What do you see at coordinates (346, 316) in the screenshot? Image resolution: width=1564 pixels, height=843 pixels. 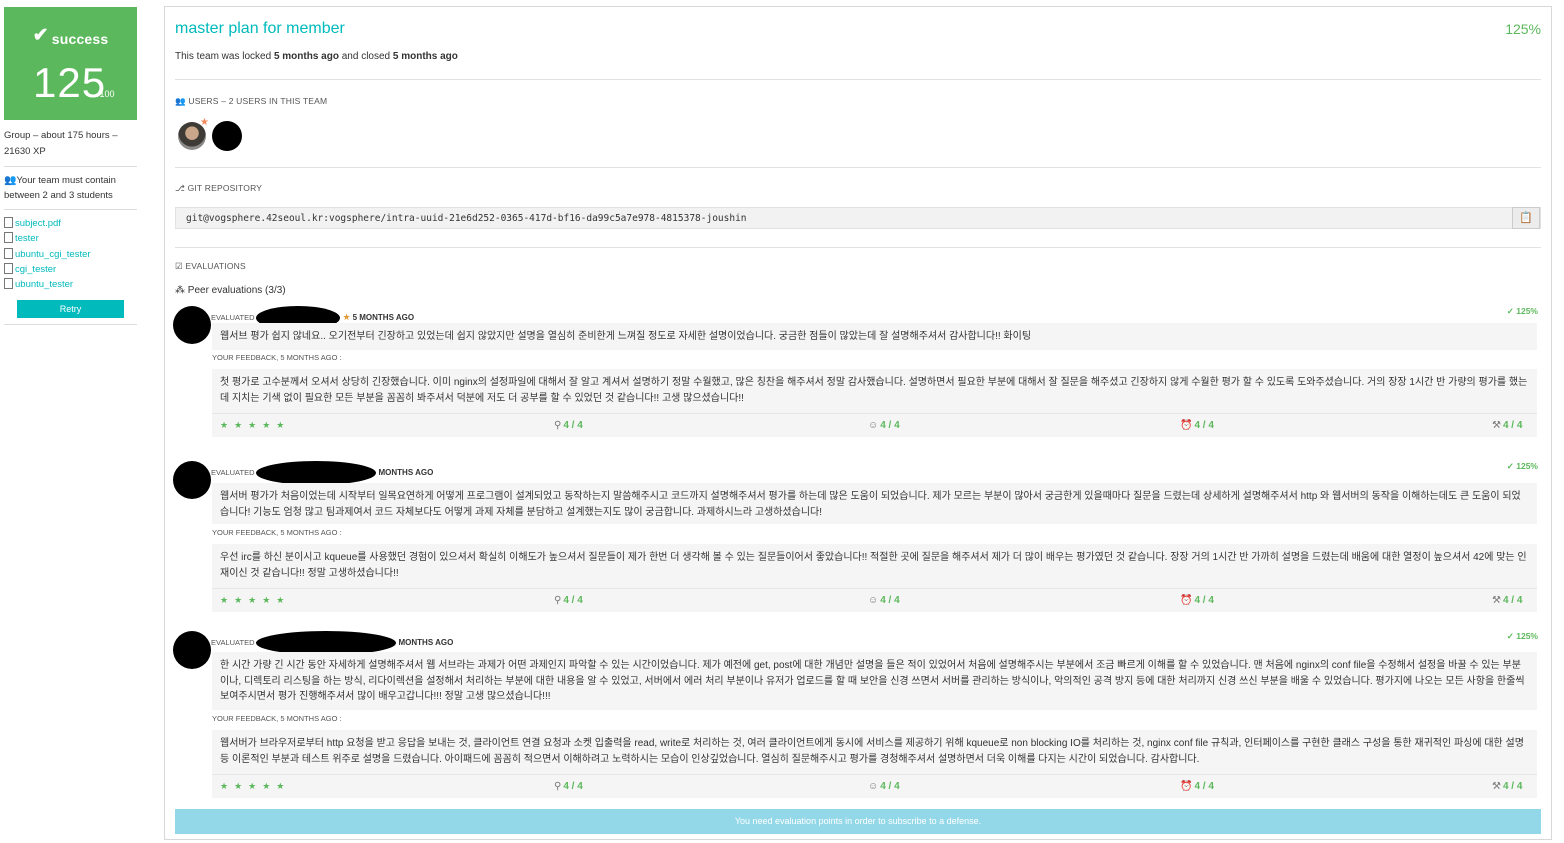 I see `star-icon: ★` at bounding box center [346, 316].